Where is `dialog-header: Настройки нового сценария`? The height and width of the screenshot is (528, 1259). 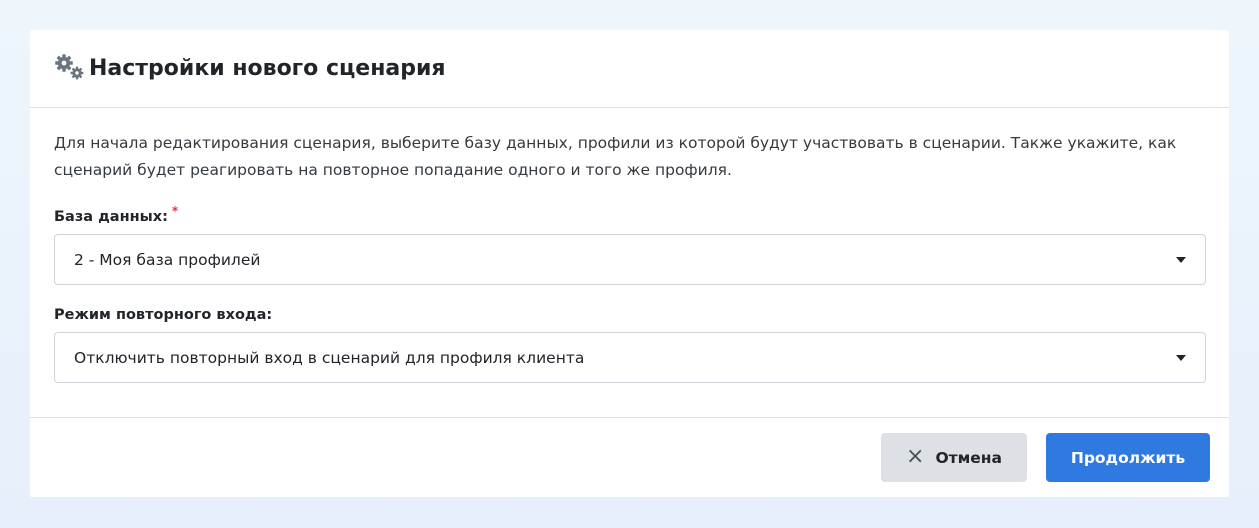 dialog-header: Настройки нового сценария is located at coordinates (629, 69).